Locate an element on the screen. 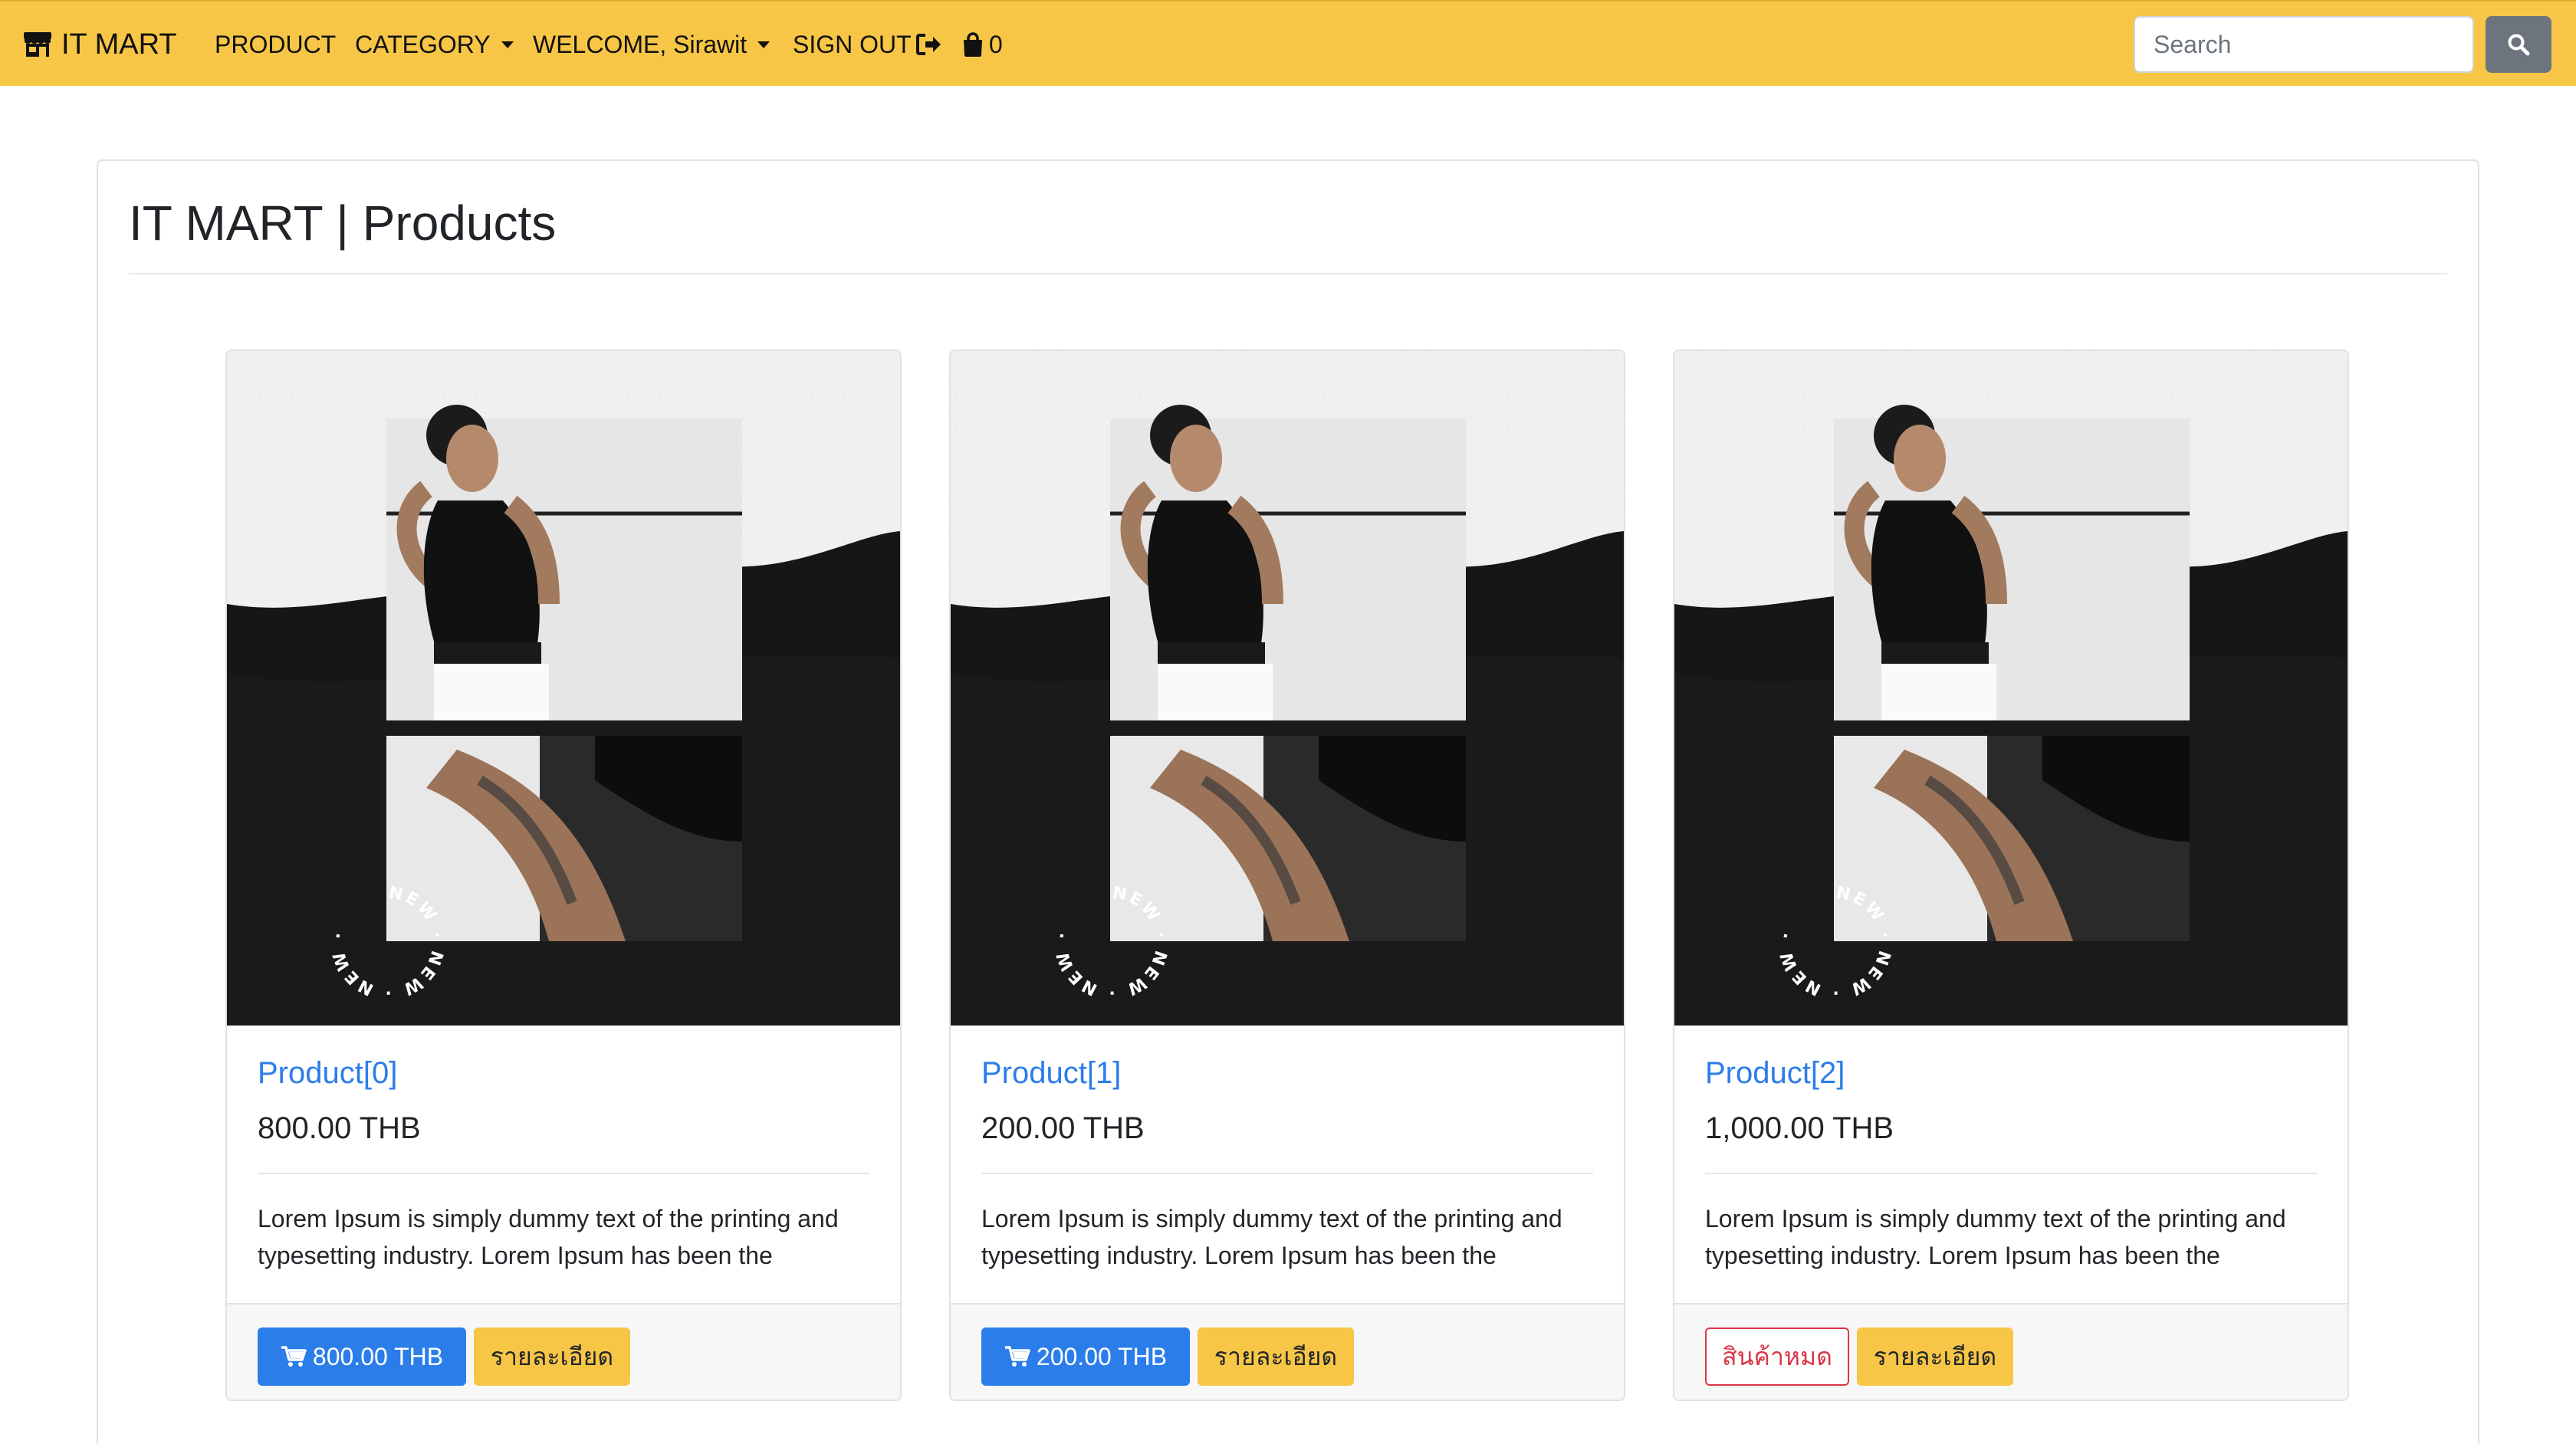 This screenshot has height=1444, width=2576. card-footer: 200.00 THB รายละเอียด is located at coordinates (1287, 1351).